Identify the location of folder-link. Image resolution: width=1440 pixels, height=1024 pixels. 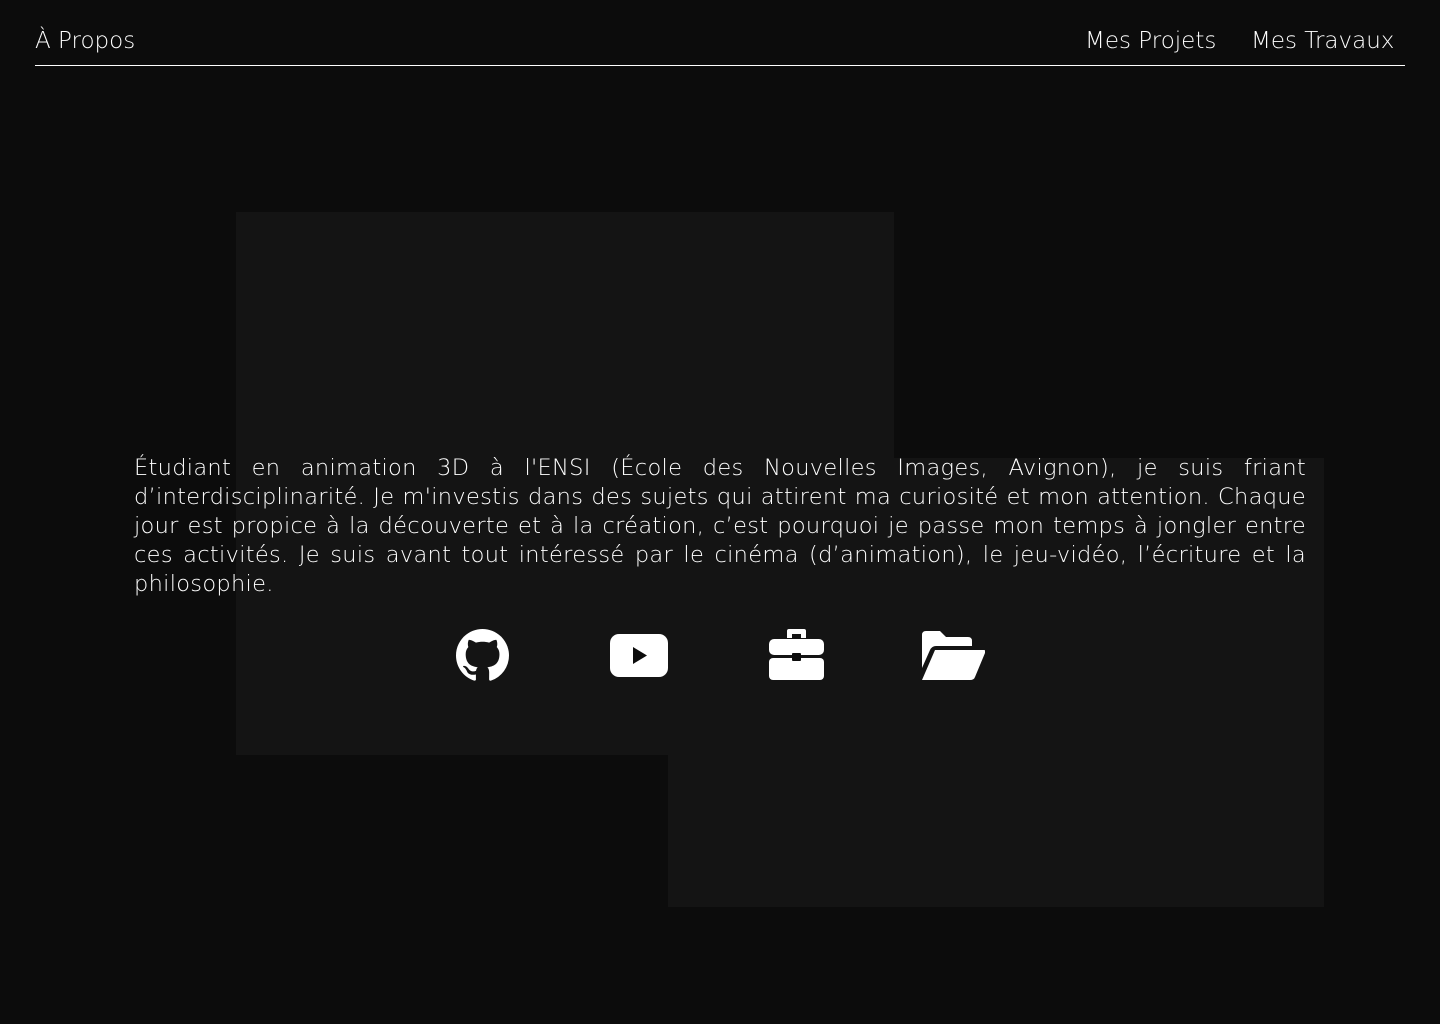
(953, 655).